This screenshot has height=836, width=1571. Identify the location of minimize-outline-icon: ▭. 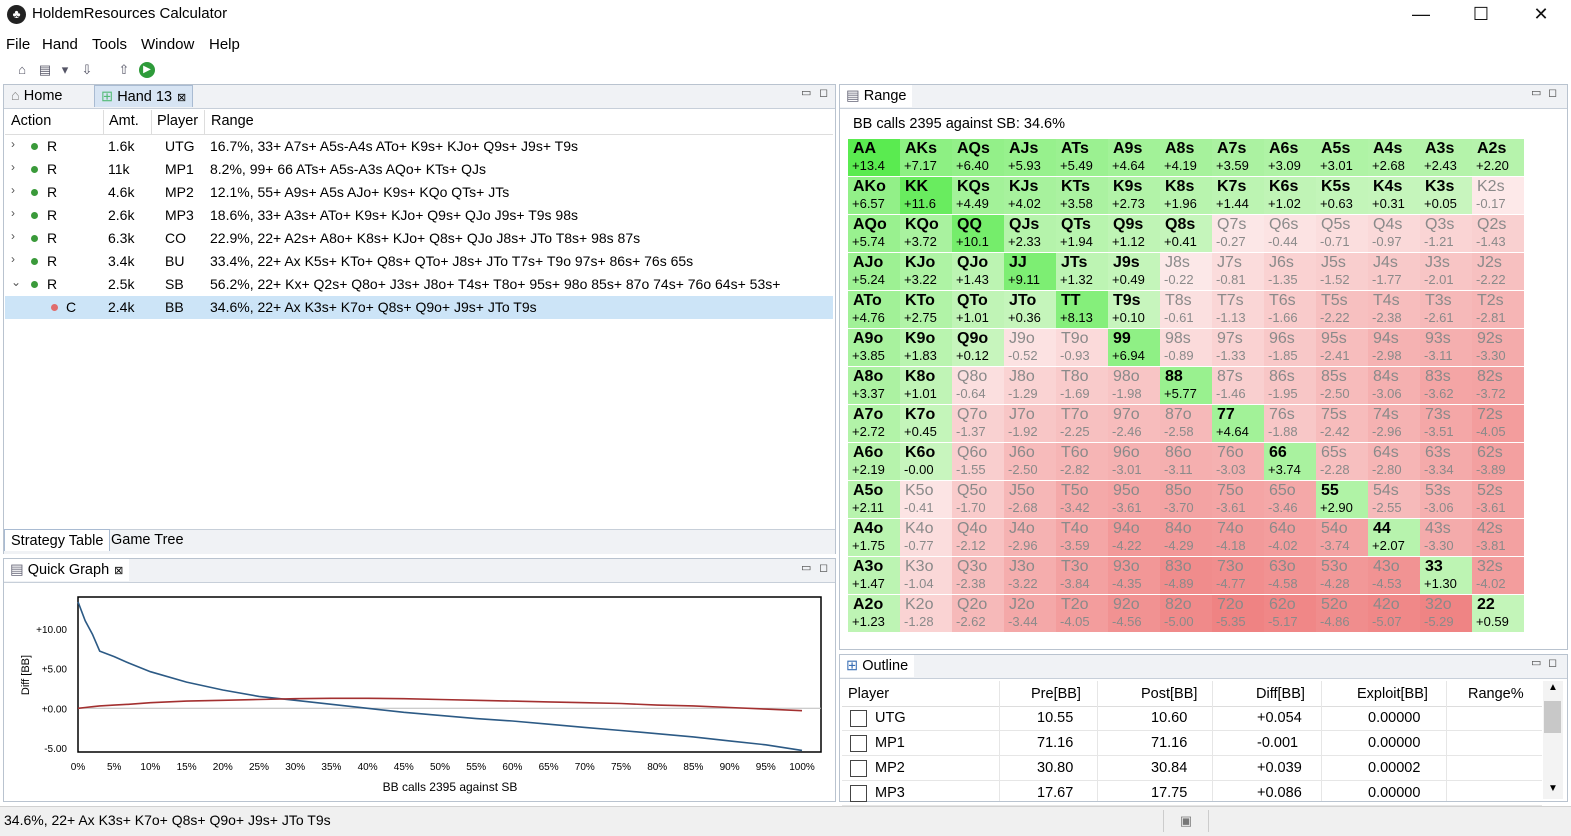
(1536, 662).